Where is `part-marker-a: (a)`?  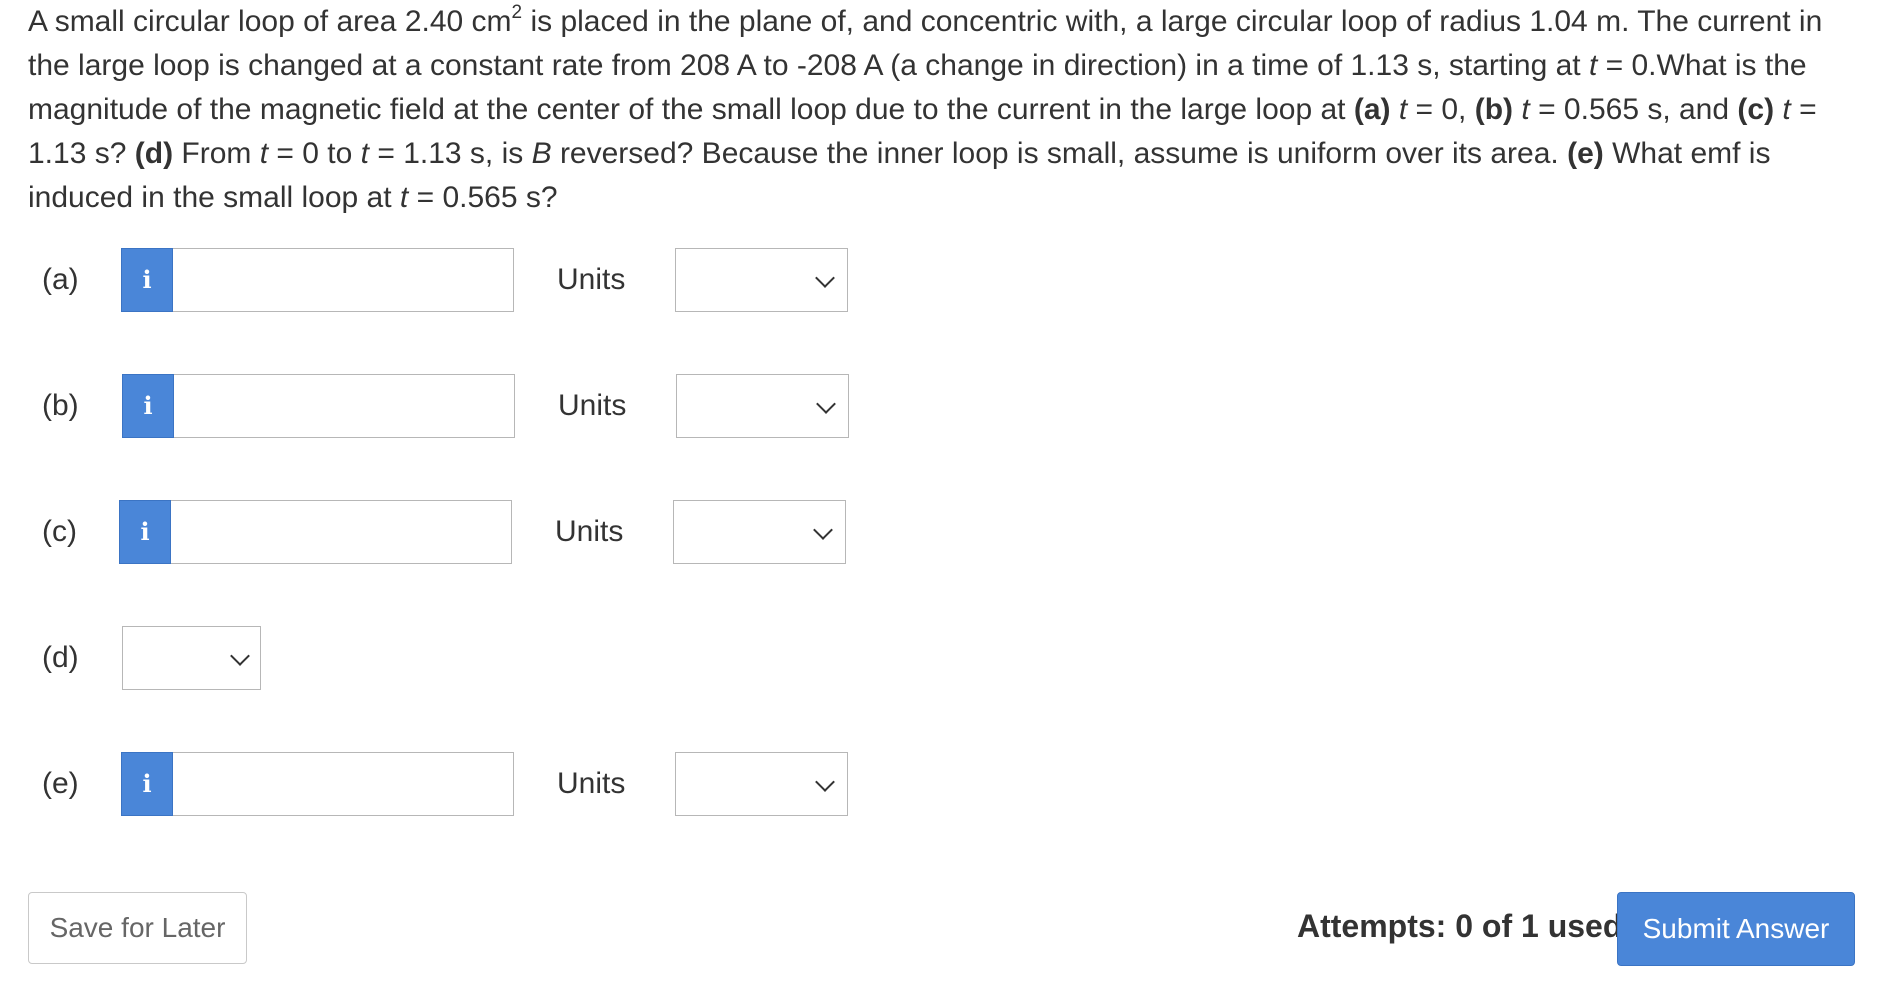 part-marker-a: (a) is located at coordinates (1372, 109).